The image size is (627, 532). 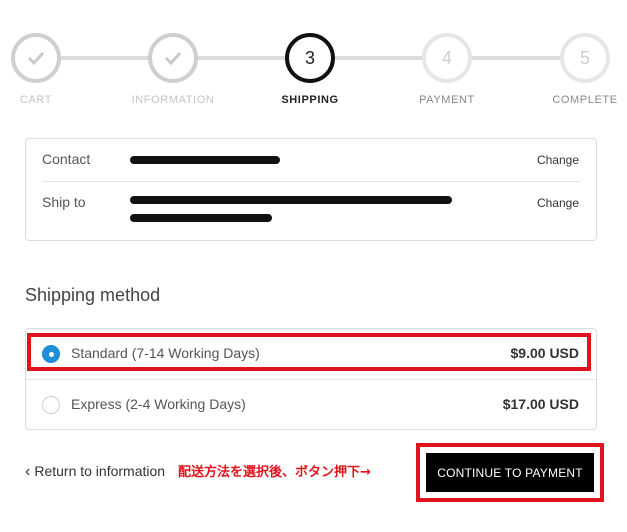 I want to click on contact-label: Contact, so click(x=66, y=159).